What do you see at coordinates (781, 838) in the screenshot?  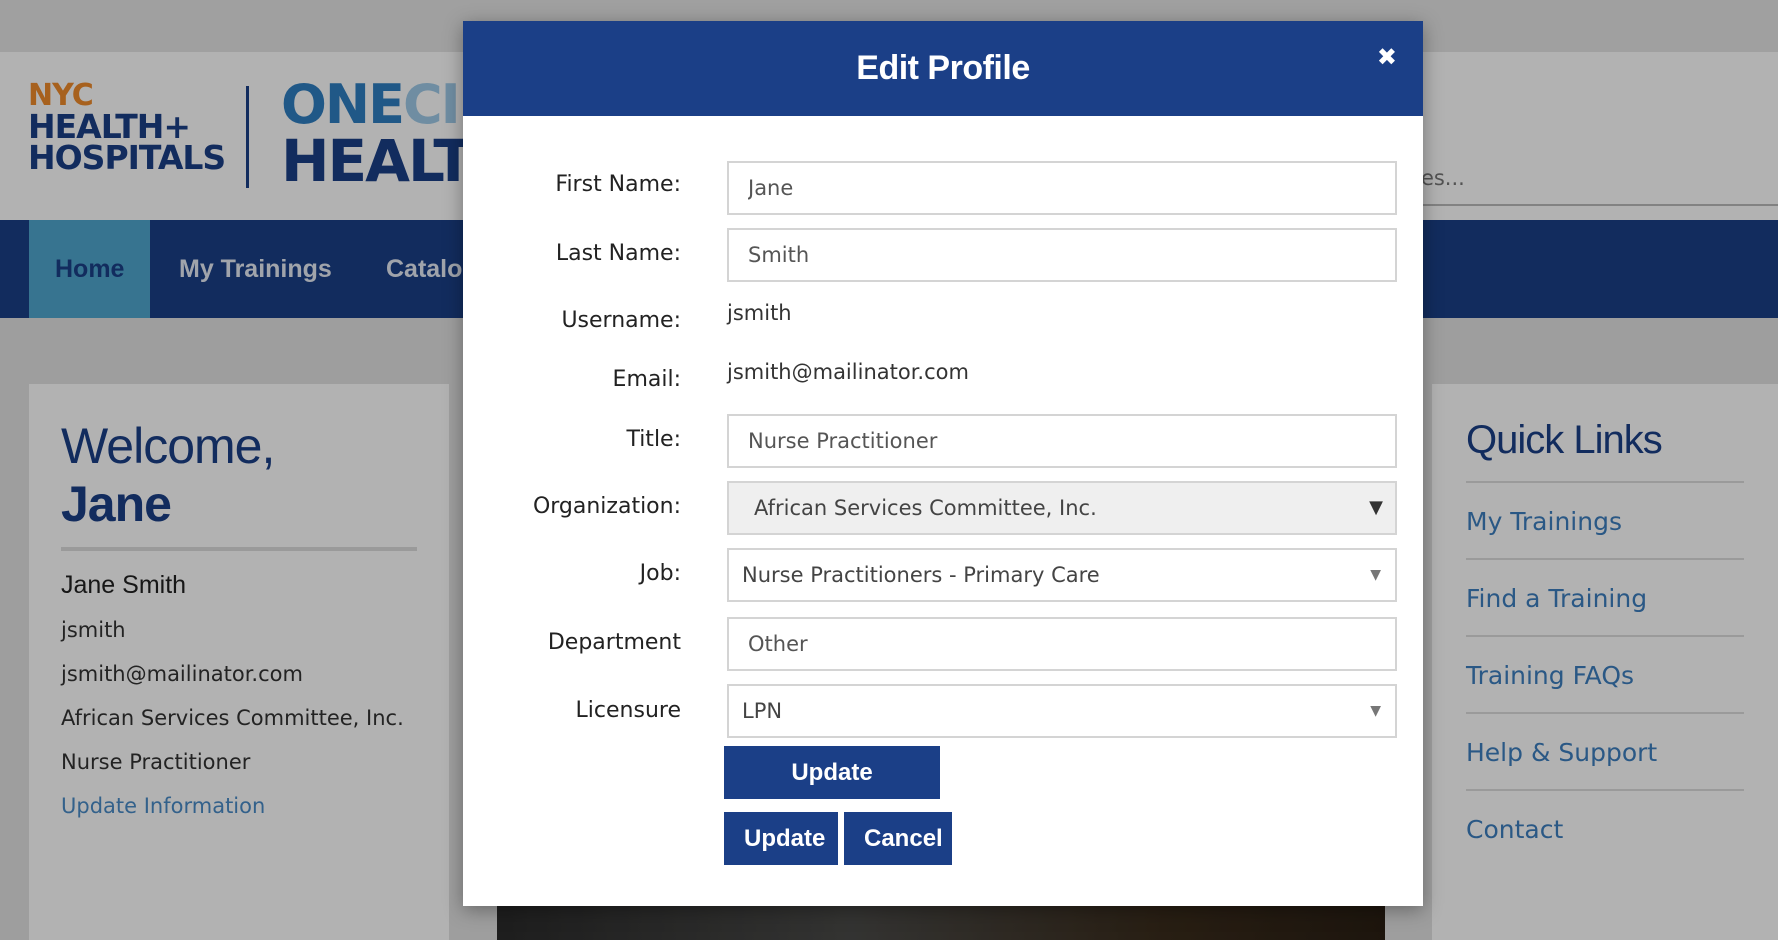 I see `update-button: Update` at bounding box center [781, 838].